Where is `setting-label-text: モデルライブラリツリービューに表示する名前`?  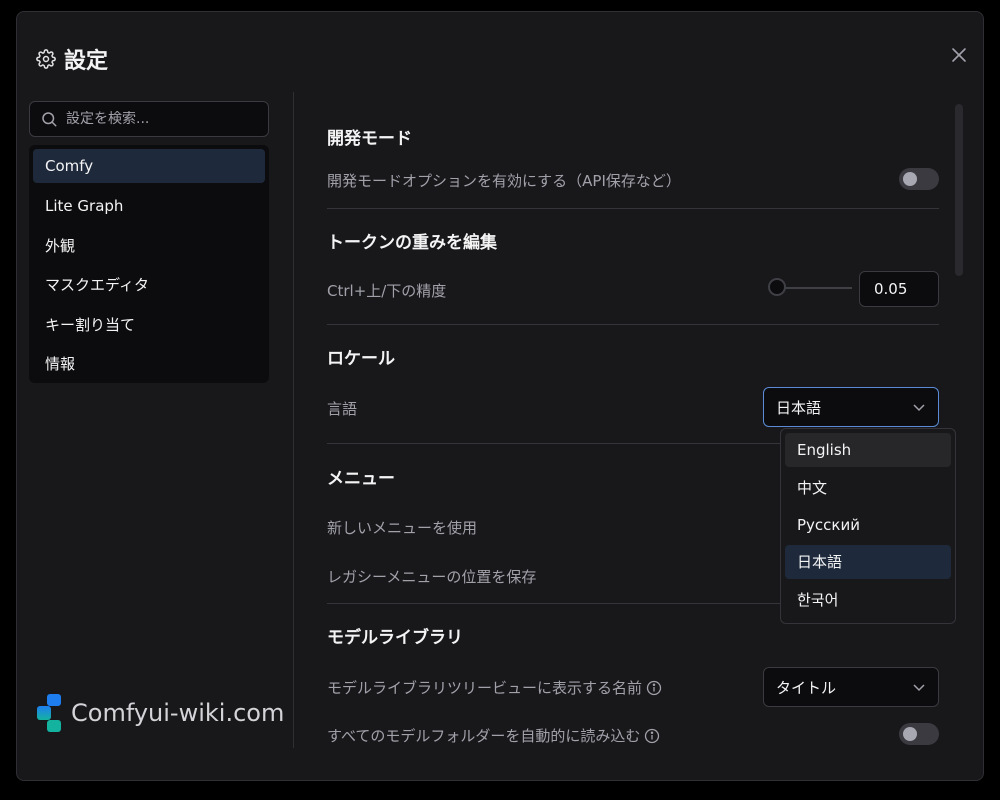 setting-label-text: モデルライブラリツリービューに表示する名前 is located at coordinates (485, 688).